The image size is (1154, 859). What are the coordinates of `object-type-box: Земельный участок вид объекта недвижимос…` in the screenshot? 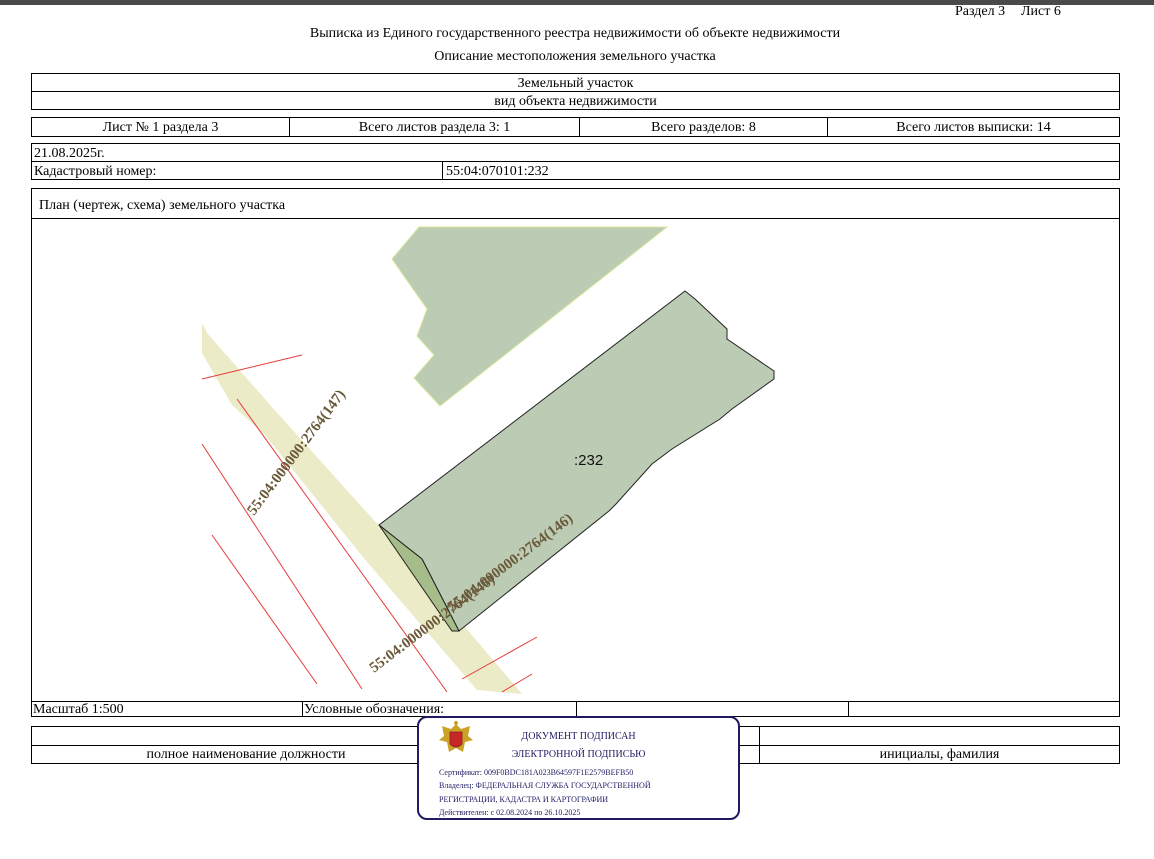 It's located at (575, 91).